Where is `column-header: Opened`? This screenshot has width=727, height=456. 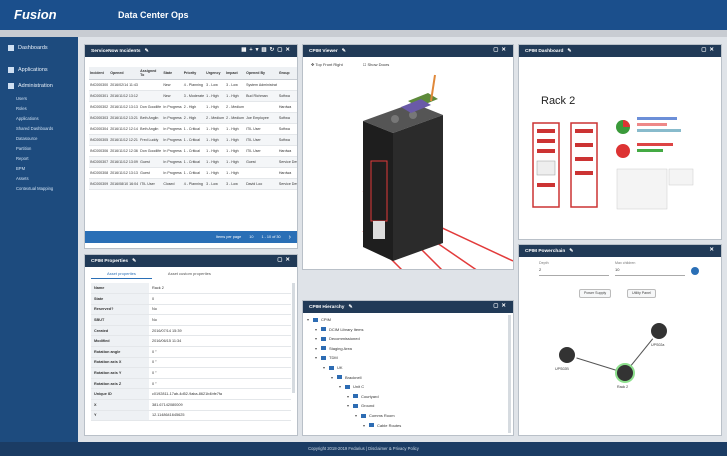 column-header: Opened is located at coordinates (124, 73).